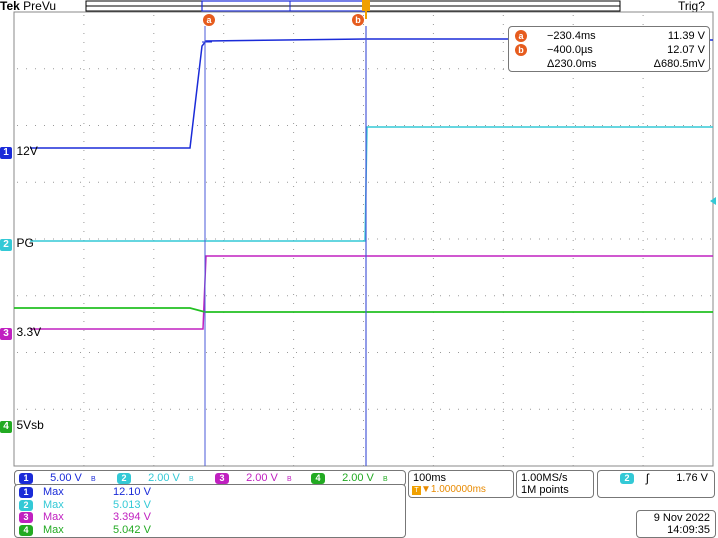 This screenshot has height=538, width=718. I want to click on ch3-bw-limit-icon: B, so click(289, 479).